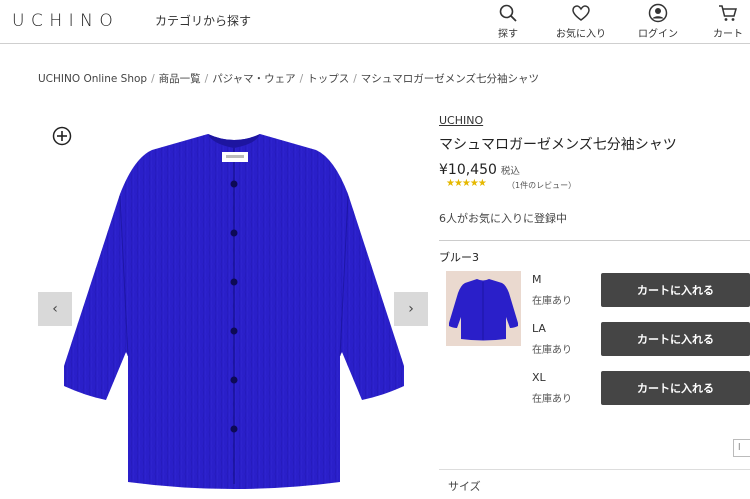  I want to click on variant-m: M 在庫あり, so click(567, 290).